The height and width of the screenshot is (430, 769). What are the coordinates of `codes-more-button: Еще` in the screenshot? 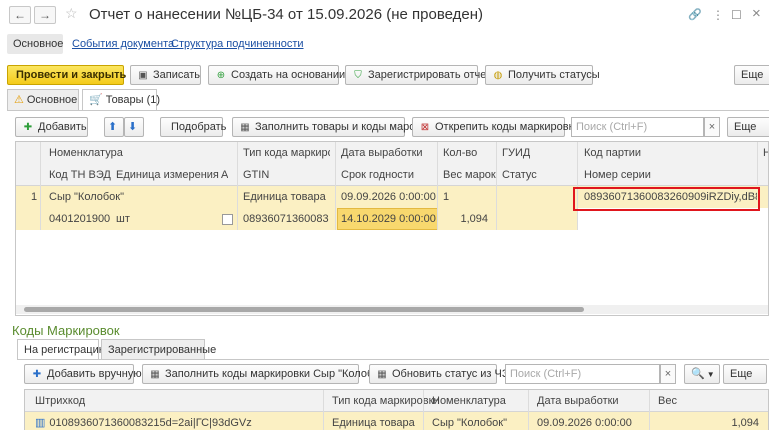 It's located at (745, 374).